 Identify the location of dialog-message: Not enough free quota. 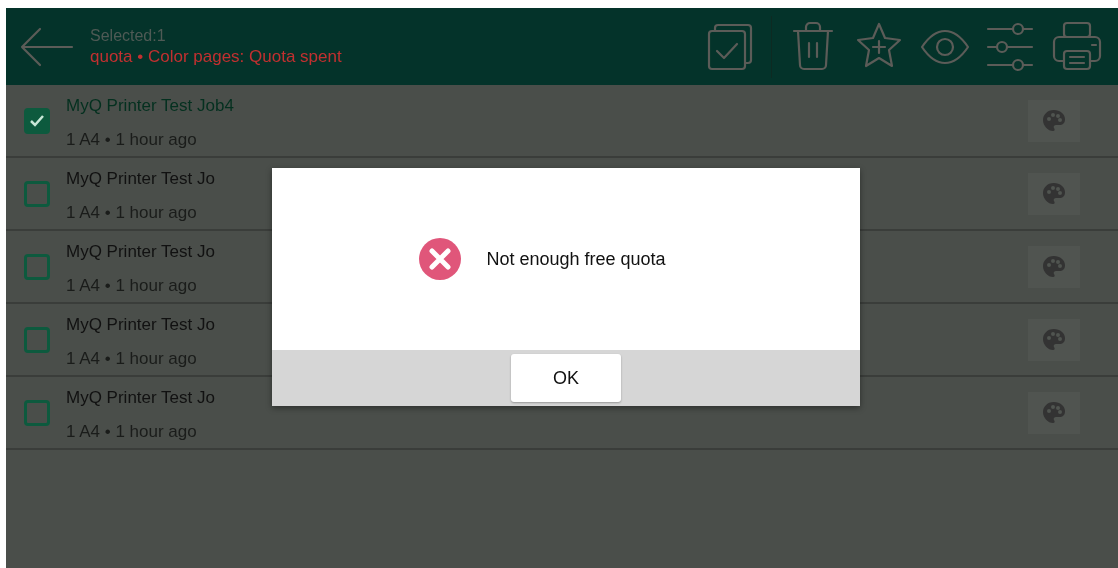
(576, 259).